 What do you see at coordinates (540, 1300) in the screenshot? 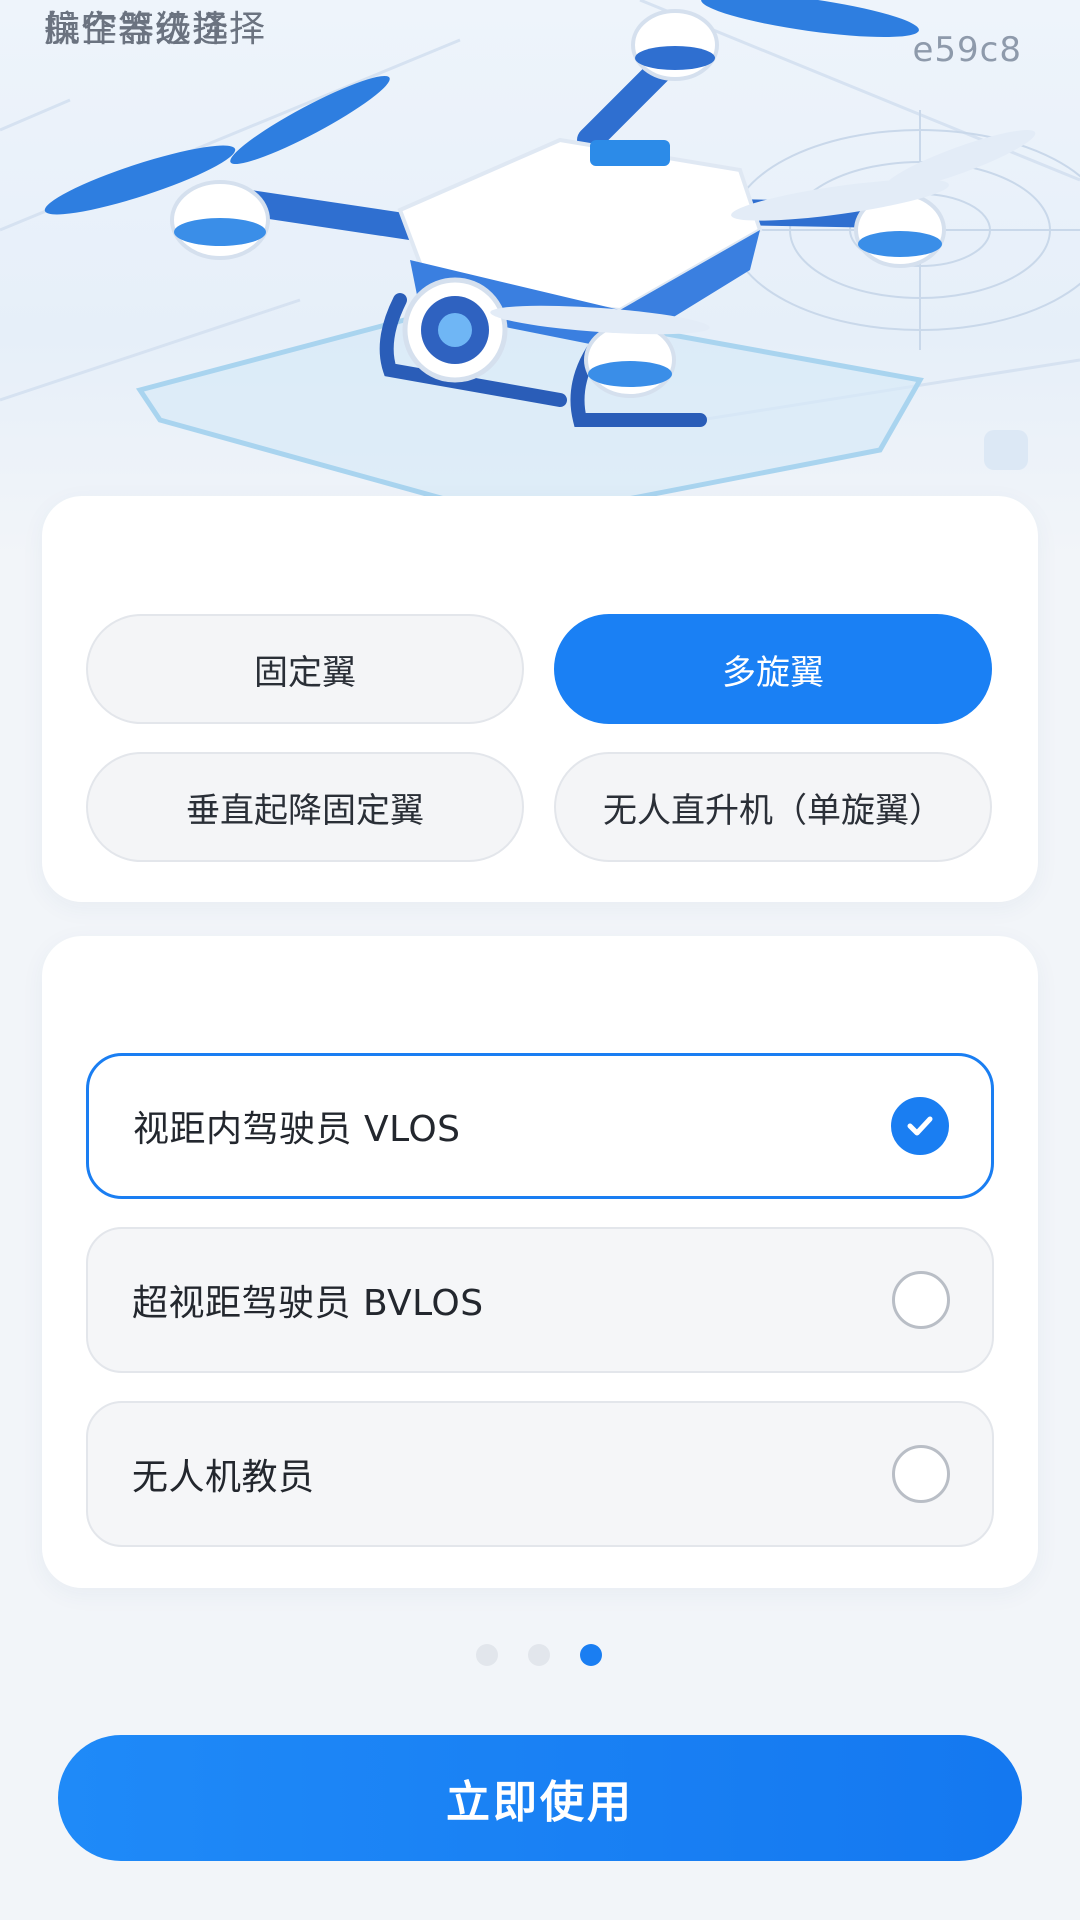
I see `level-option-bvlos: 超视距驾驶员 BVLOS` at bounding box center [540, 1300].